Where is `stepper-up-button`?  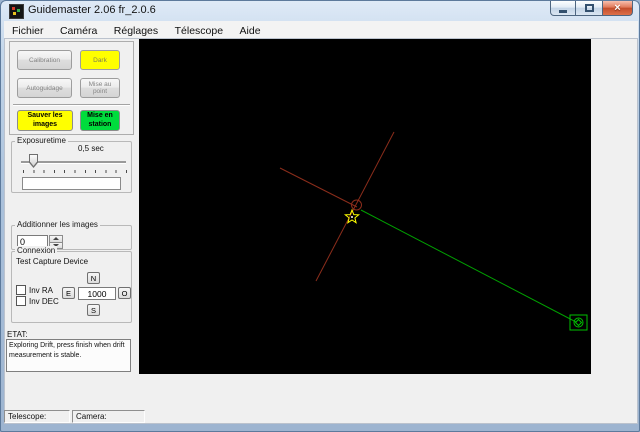
stepper-up-button is located at coordinates (56, 239).